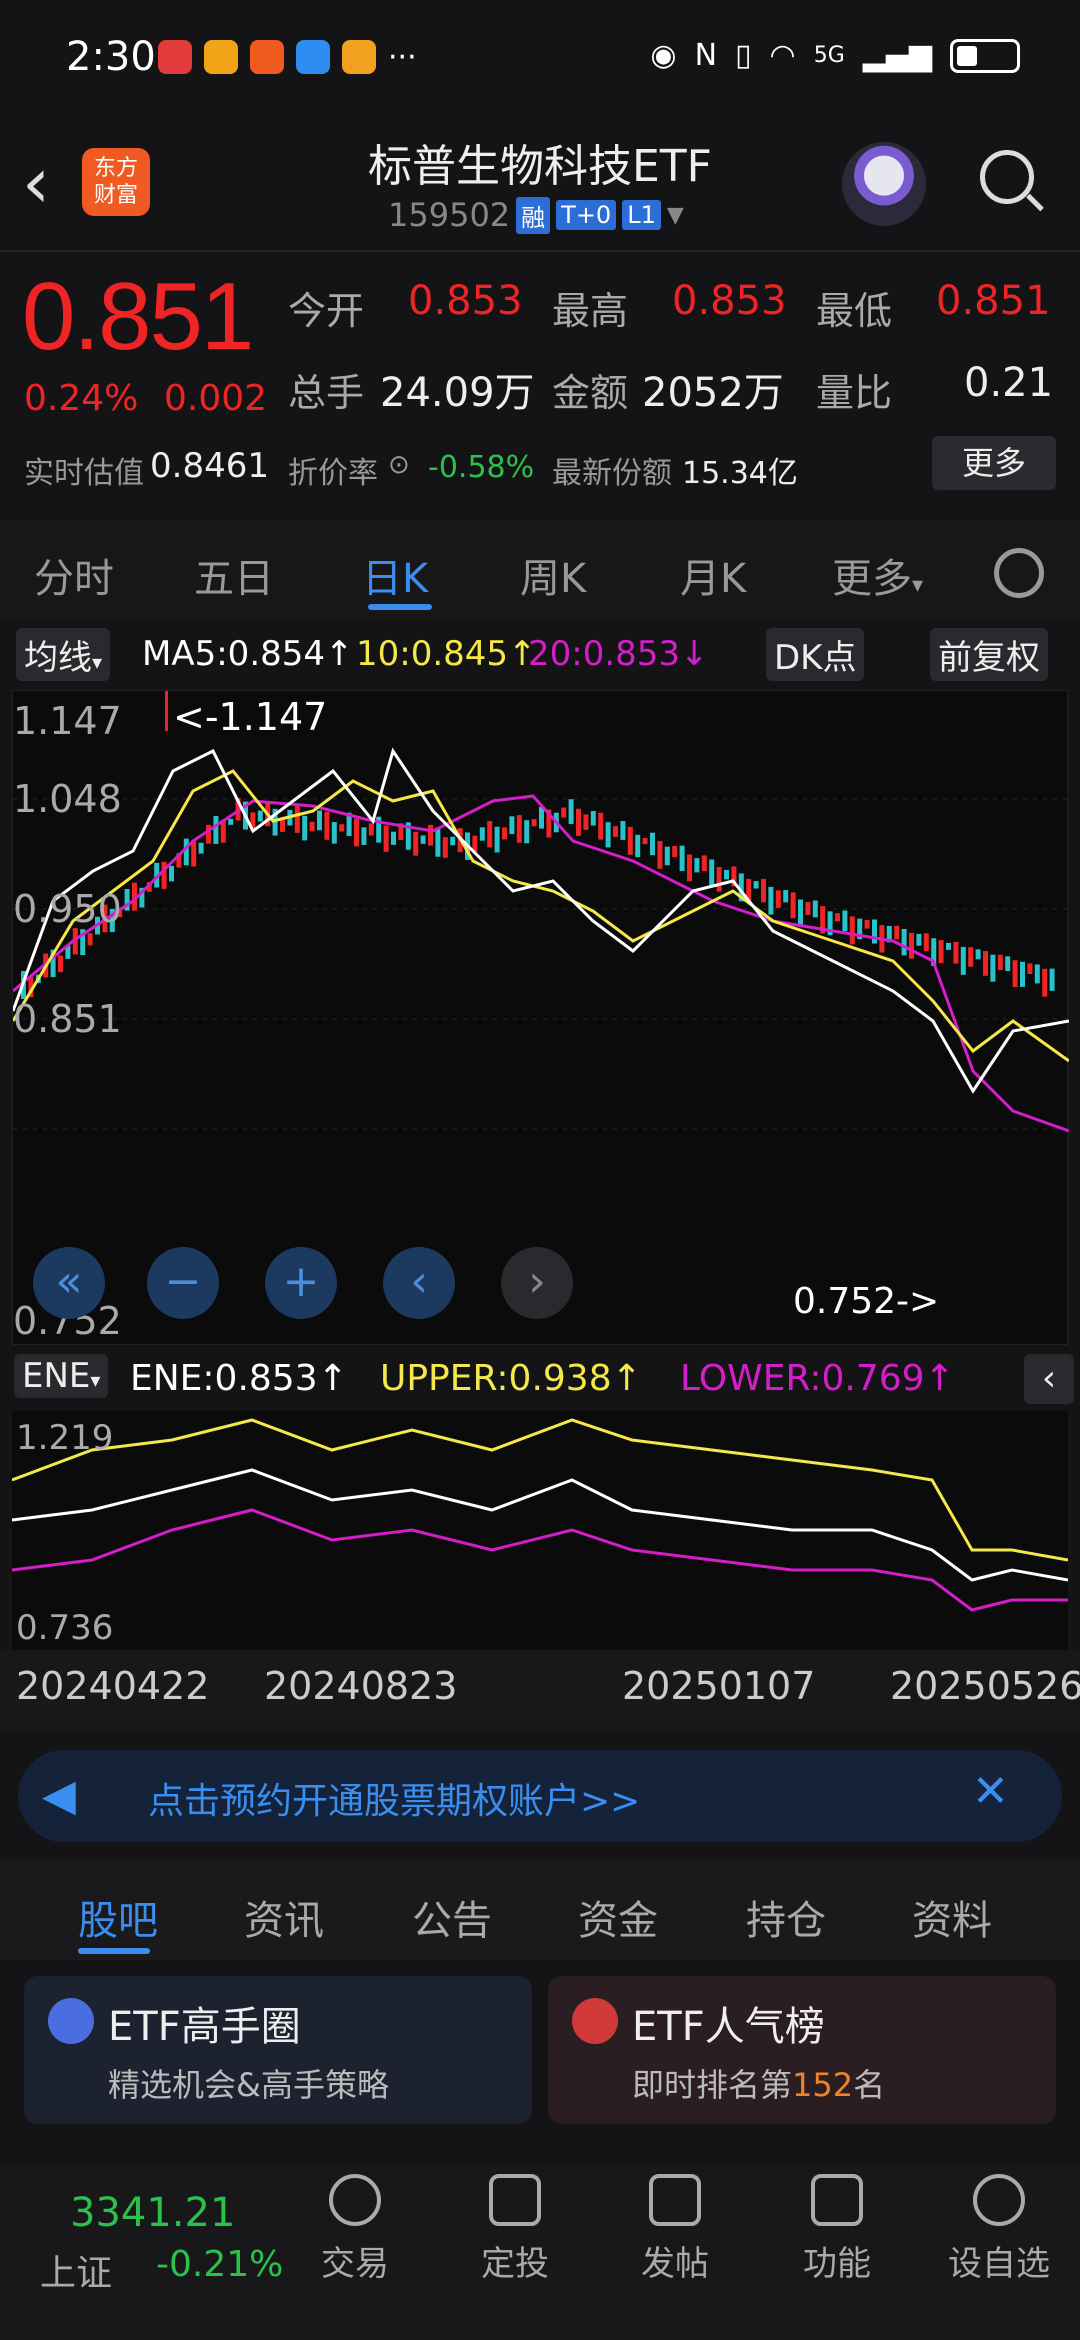 This screenshot has width=1080, height=2340. What do you see at coordinates (823, 2085) in the screenshot?
I see `rank-number: 152` at bounding box center [823, 2085].